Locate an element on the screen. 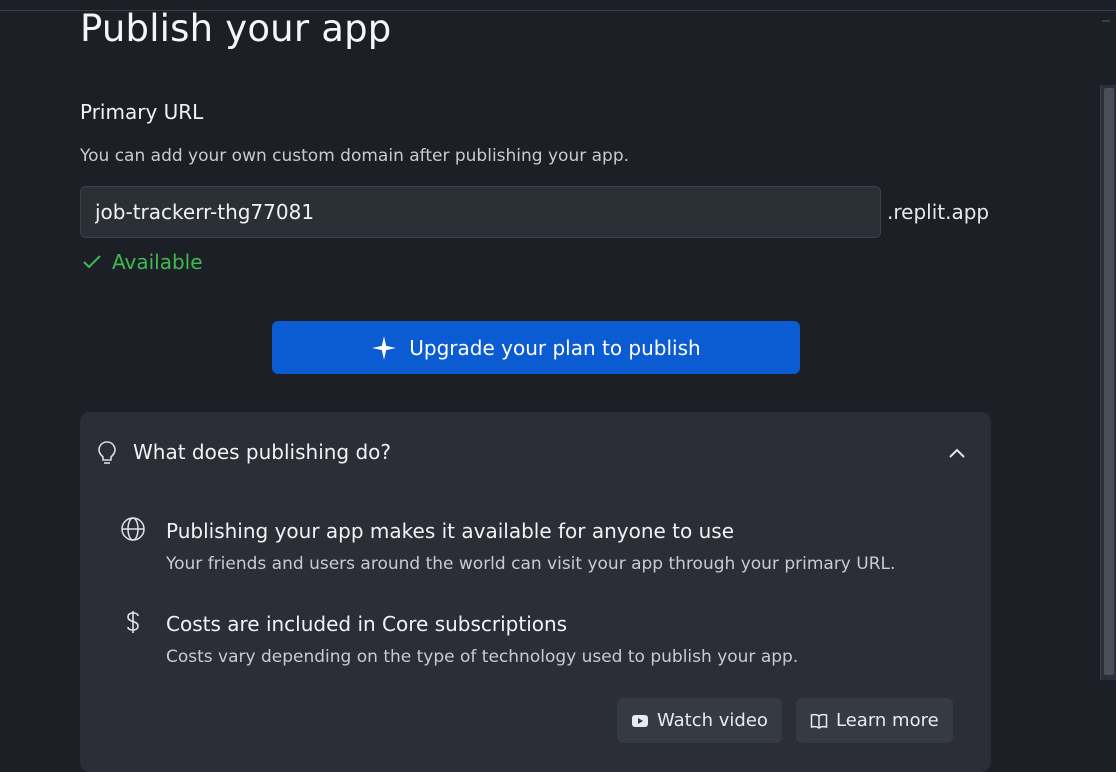  upgrade-plan-label: Upgrade your plan to publish is located at coordinates (555, 347).